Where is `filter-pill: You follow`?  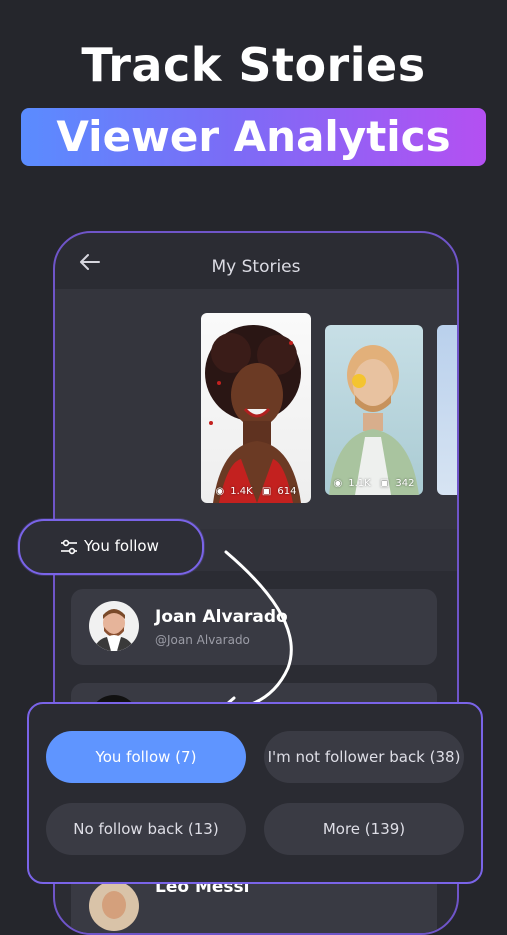 filter-pill: You follow is located at coordinates (111, 547).